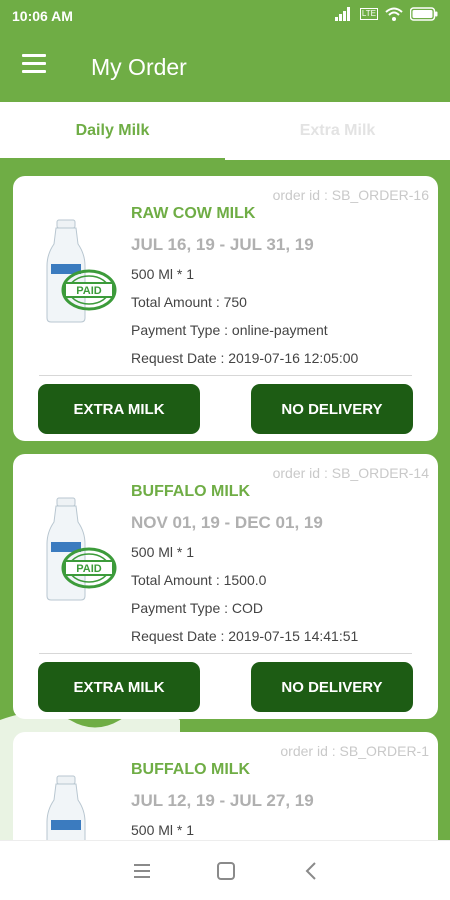 The width and height of the screenshot is (450, 900). Describe the element at coordinates (424, 14) in the screenshot. I see `battery-icon` at that location.